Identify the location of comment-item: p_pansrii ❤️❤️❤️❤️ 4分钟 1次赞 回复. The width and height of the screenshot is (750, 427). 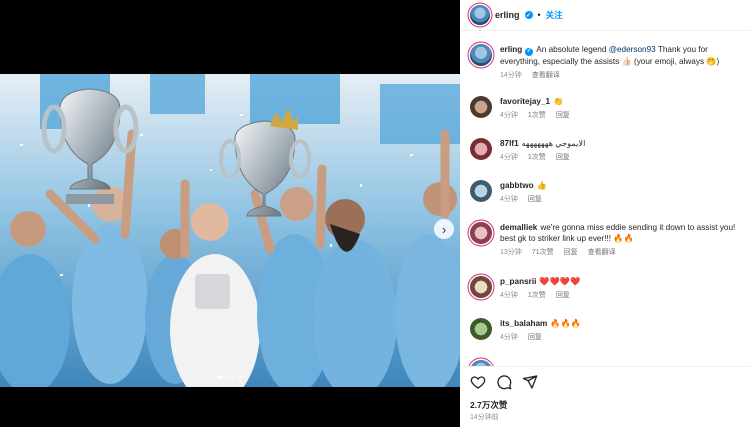
(607, 288).